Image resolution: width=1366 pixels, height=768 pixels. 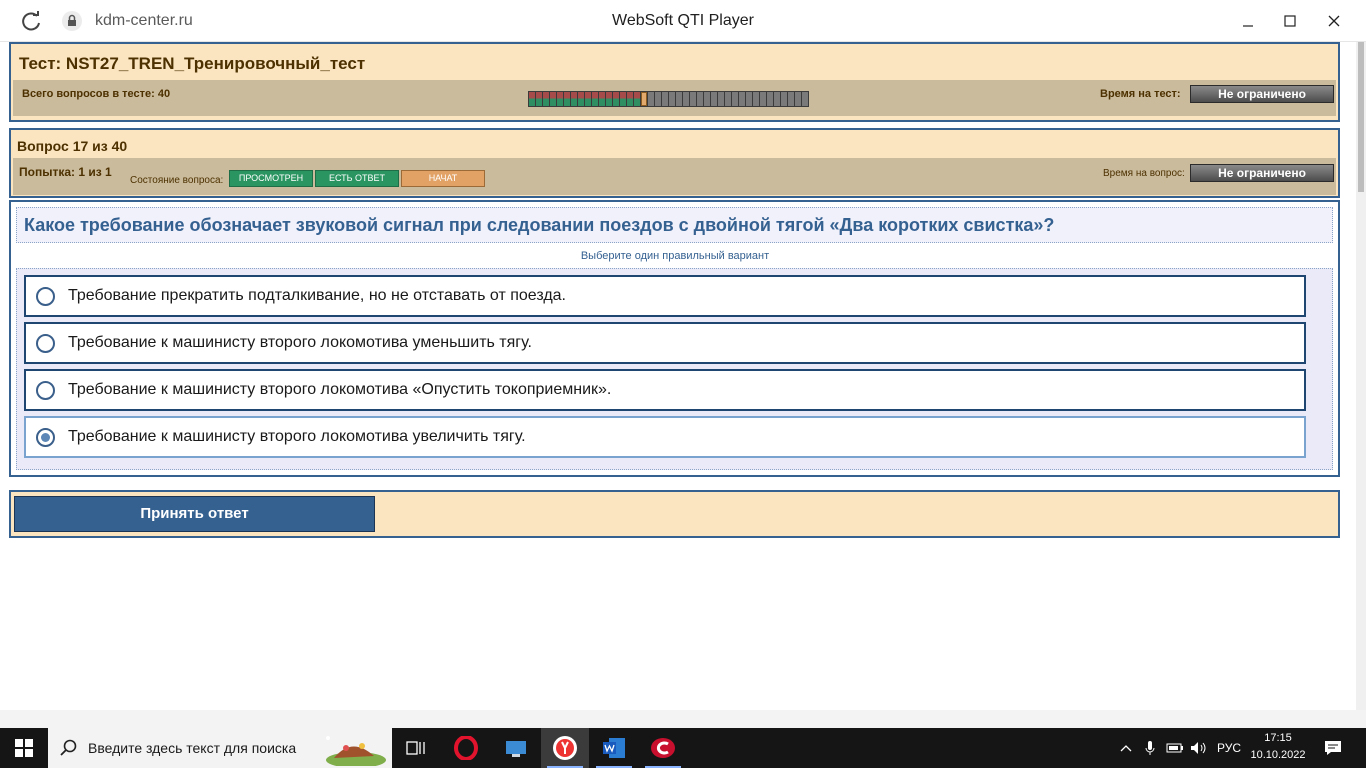 I want to click on taskbar-app-red, so click(x=663, y=748).